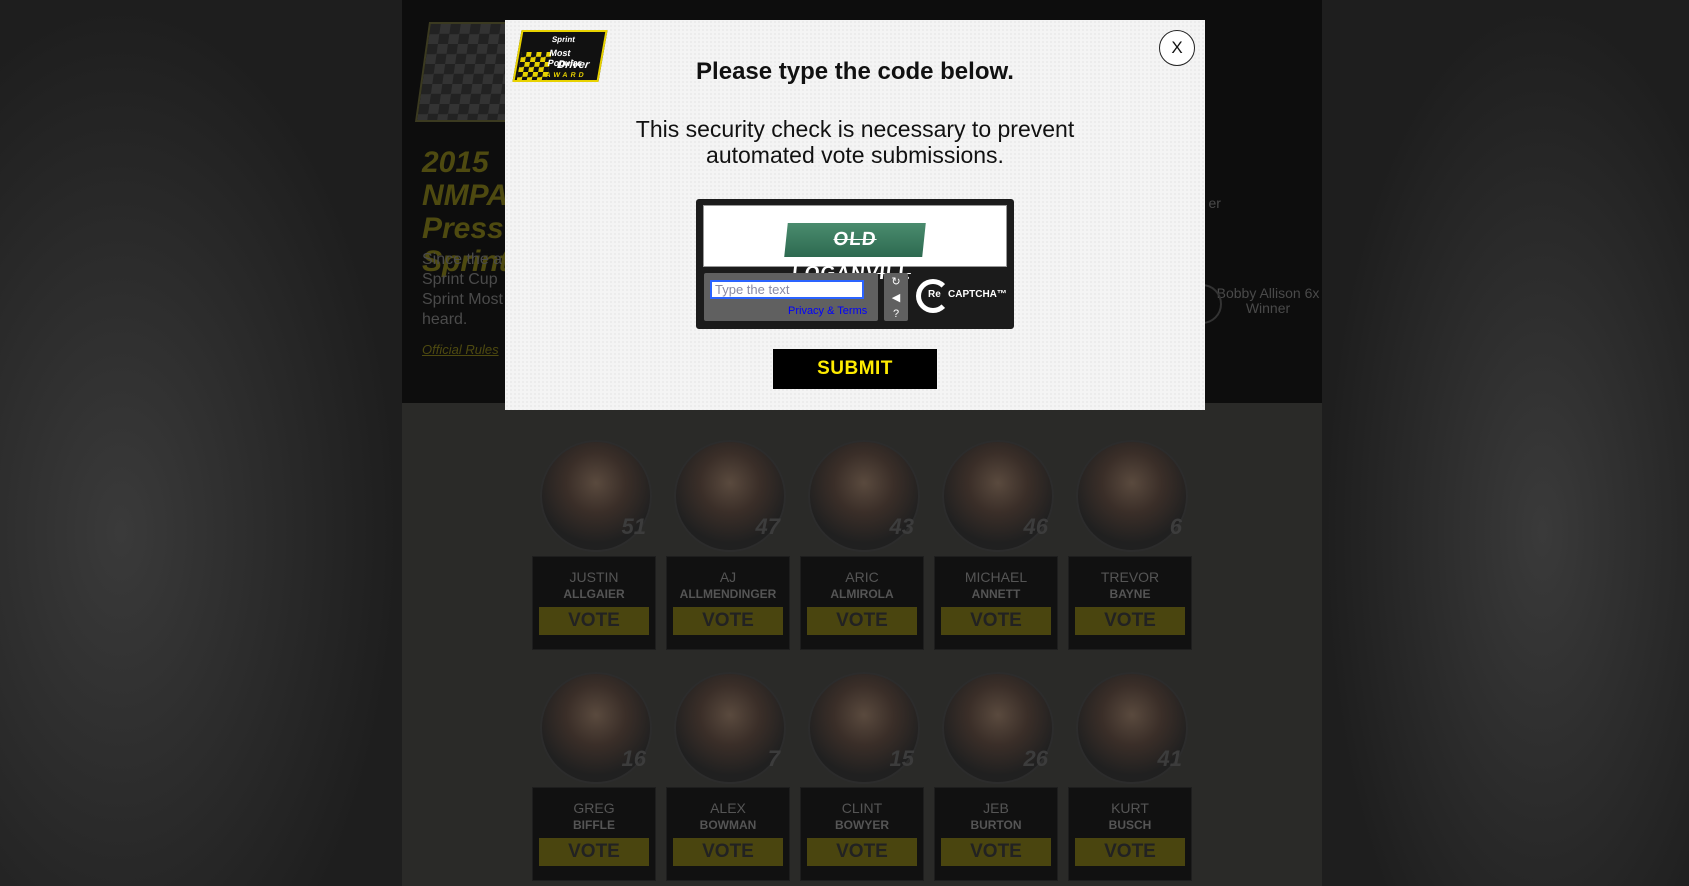 This screenshot has width=1689, height=886. What do you see at coordinates (896, 314) in the screenshot?
I see `help-icon: ?` at bounding box center [896, 314].